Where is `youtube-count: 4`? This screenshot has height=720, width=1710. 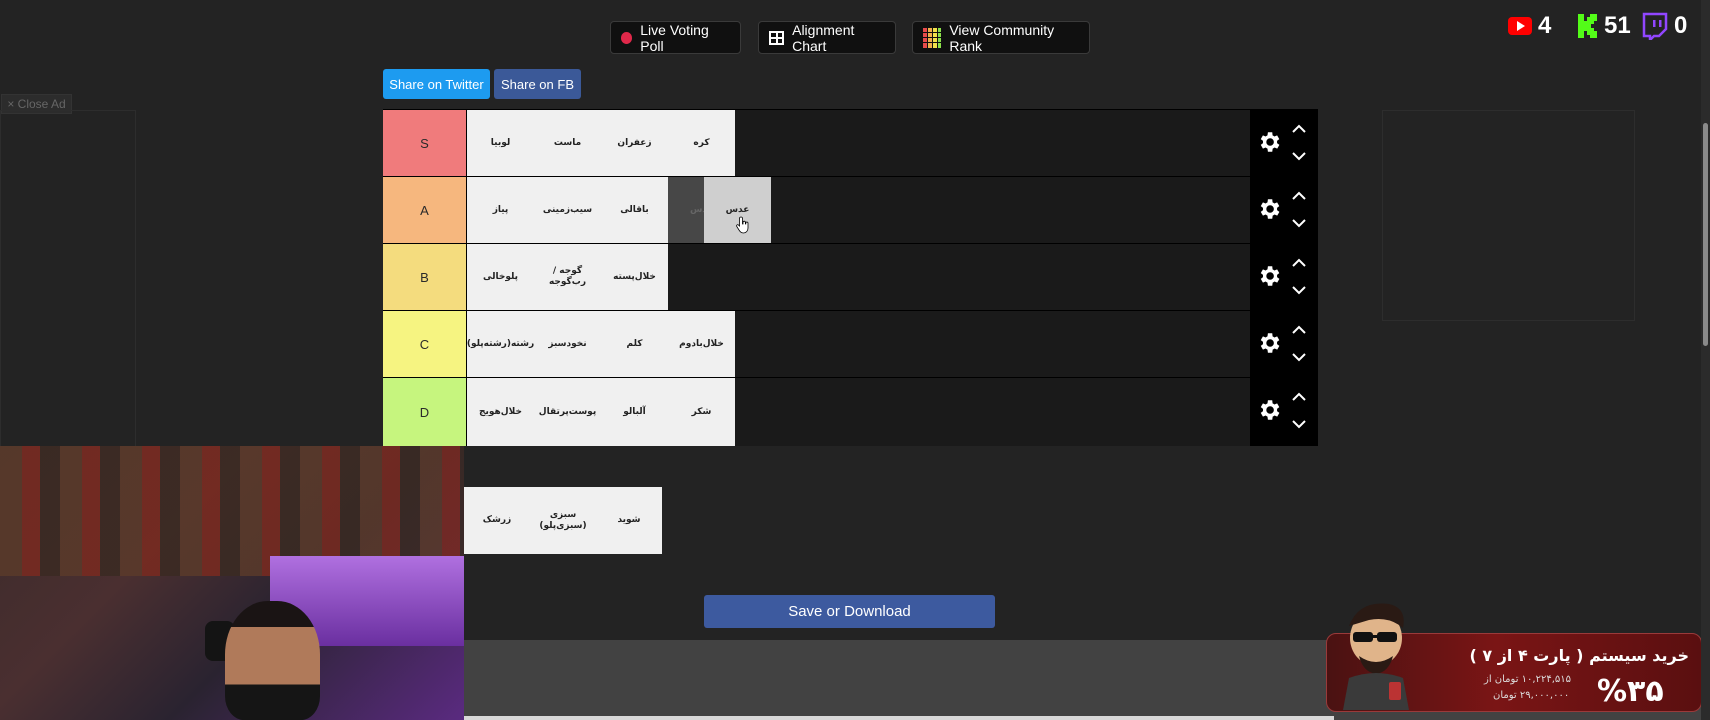
youtube-count: 4 is located at coordinates (1545, 25).